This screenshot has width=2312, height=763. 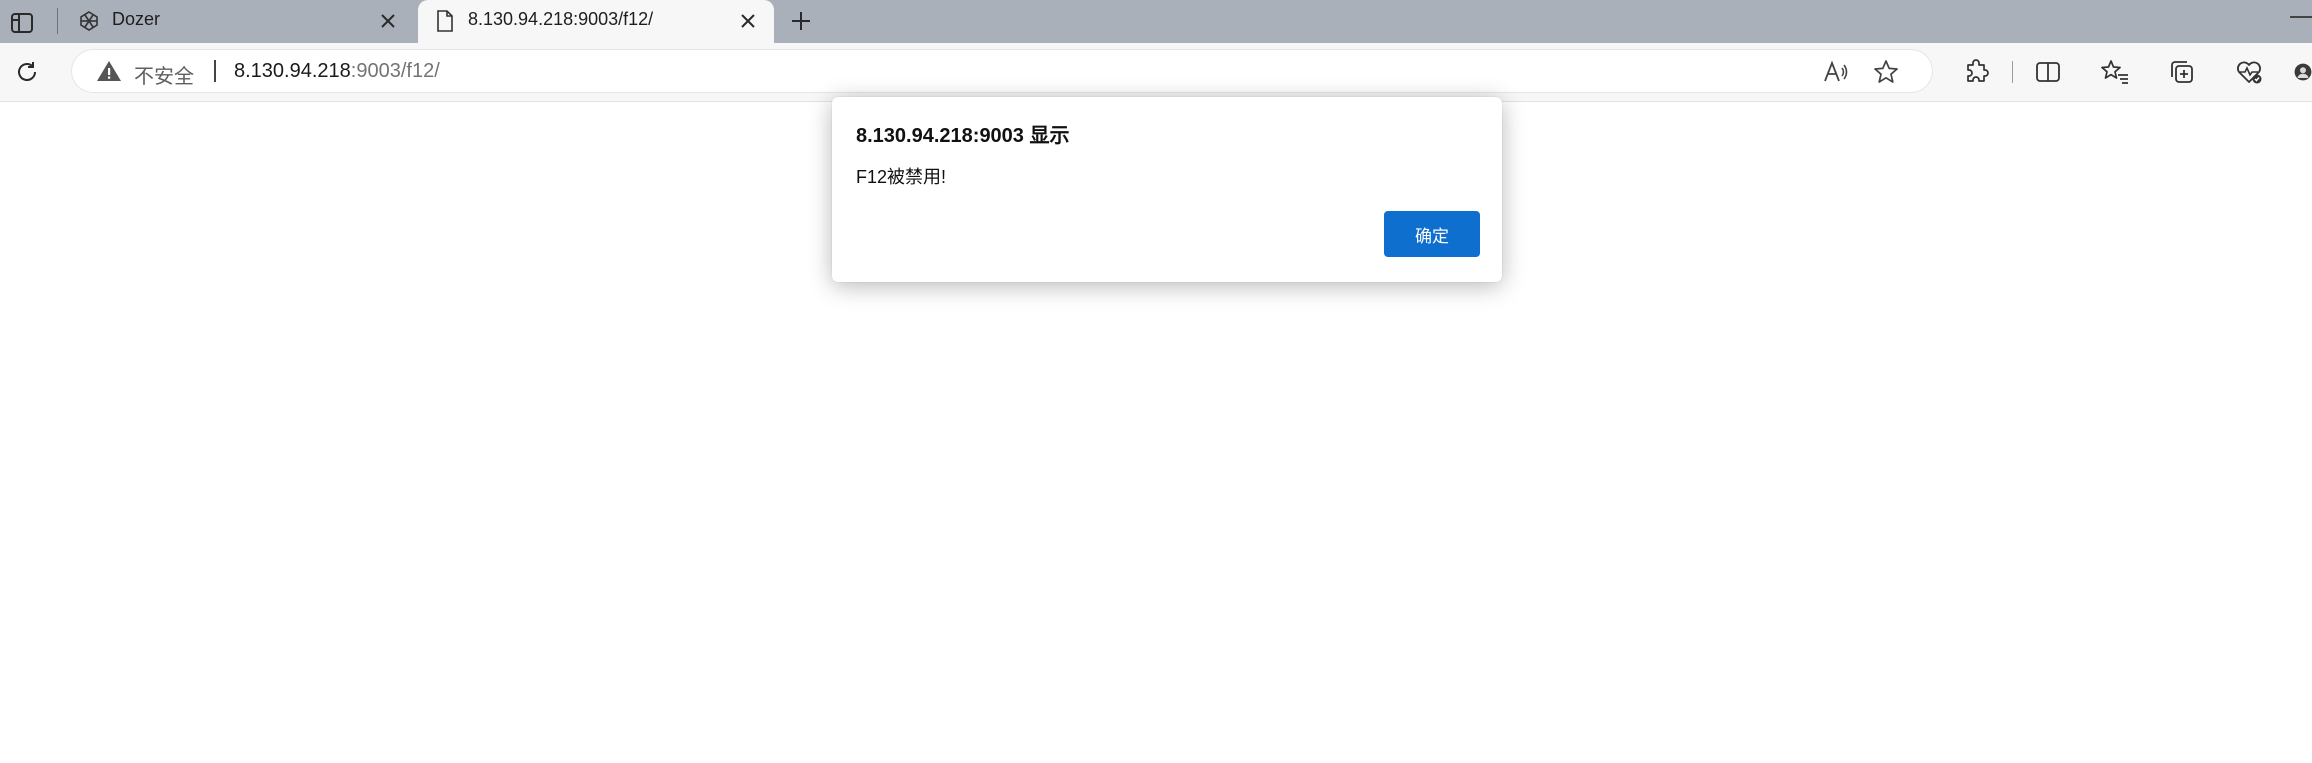 What do you see at coordinates (1167, 189) in the screenshot?
I see `alert-dialog: 8.130.94.218:9003 显示 F12被禁用! 确定` at bounding box center [1167, 189].